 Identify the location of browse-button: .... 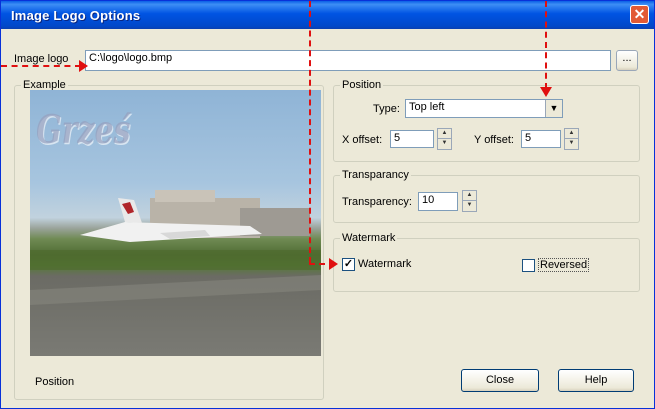
(627, 60).